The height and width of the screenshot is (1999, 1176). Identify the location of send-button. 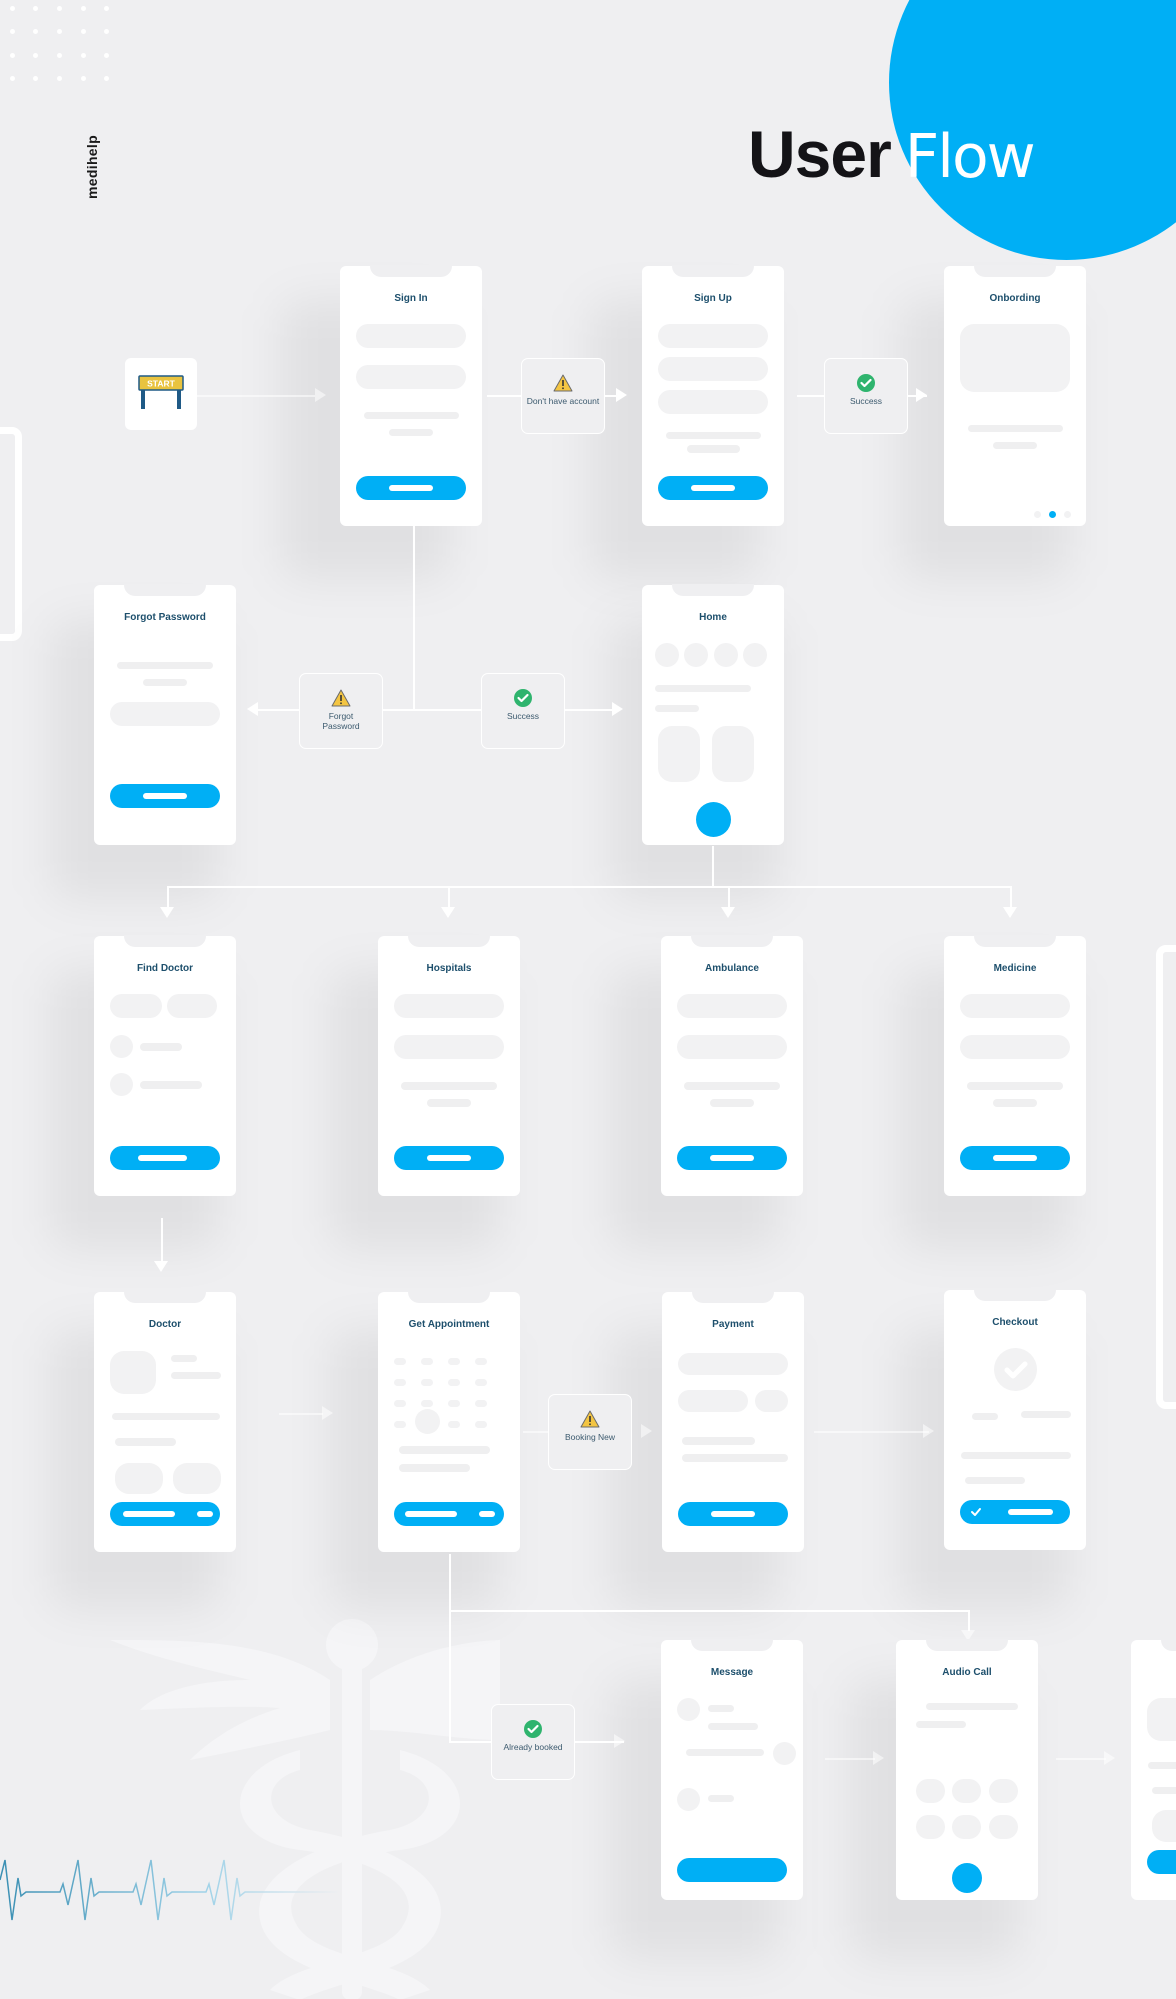
(732, 1870).